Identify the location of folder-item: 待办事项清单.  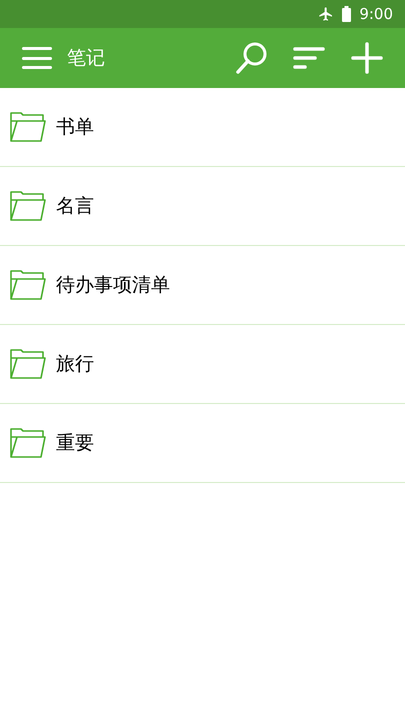
(202, 285).